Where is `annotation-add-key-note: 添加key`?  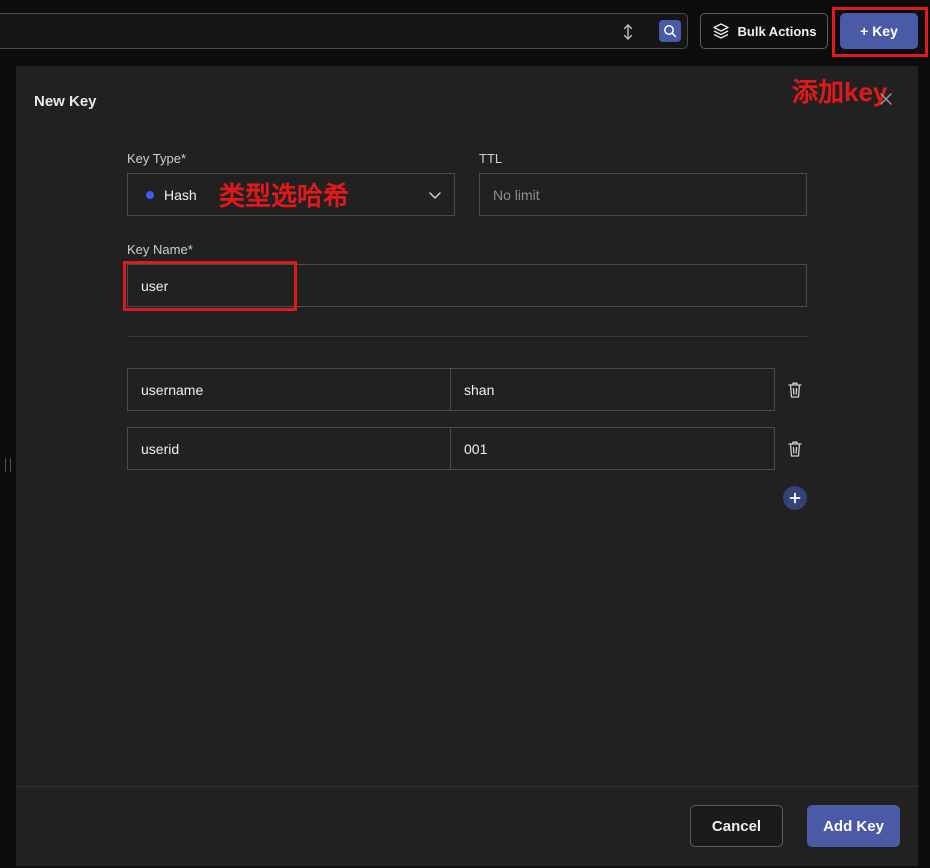
annotation-add-key-note: 添加key is located at coordinates (840, 92).